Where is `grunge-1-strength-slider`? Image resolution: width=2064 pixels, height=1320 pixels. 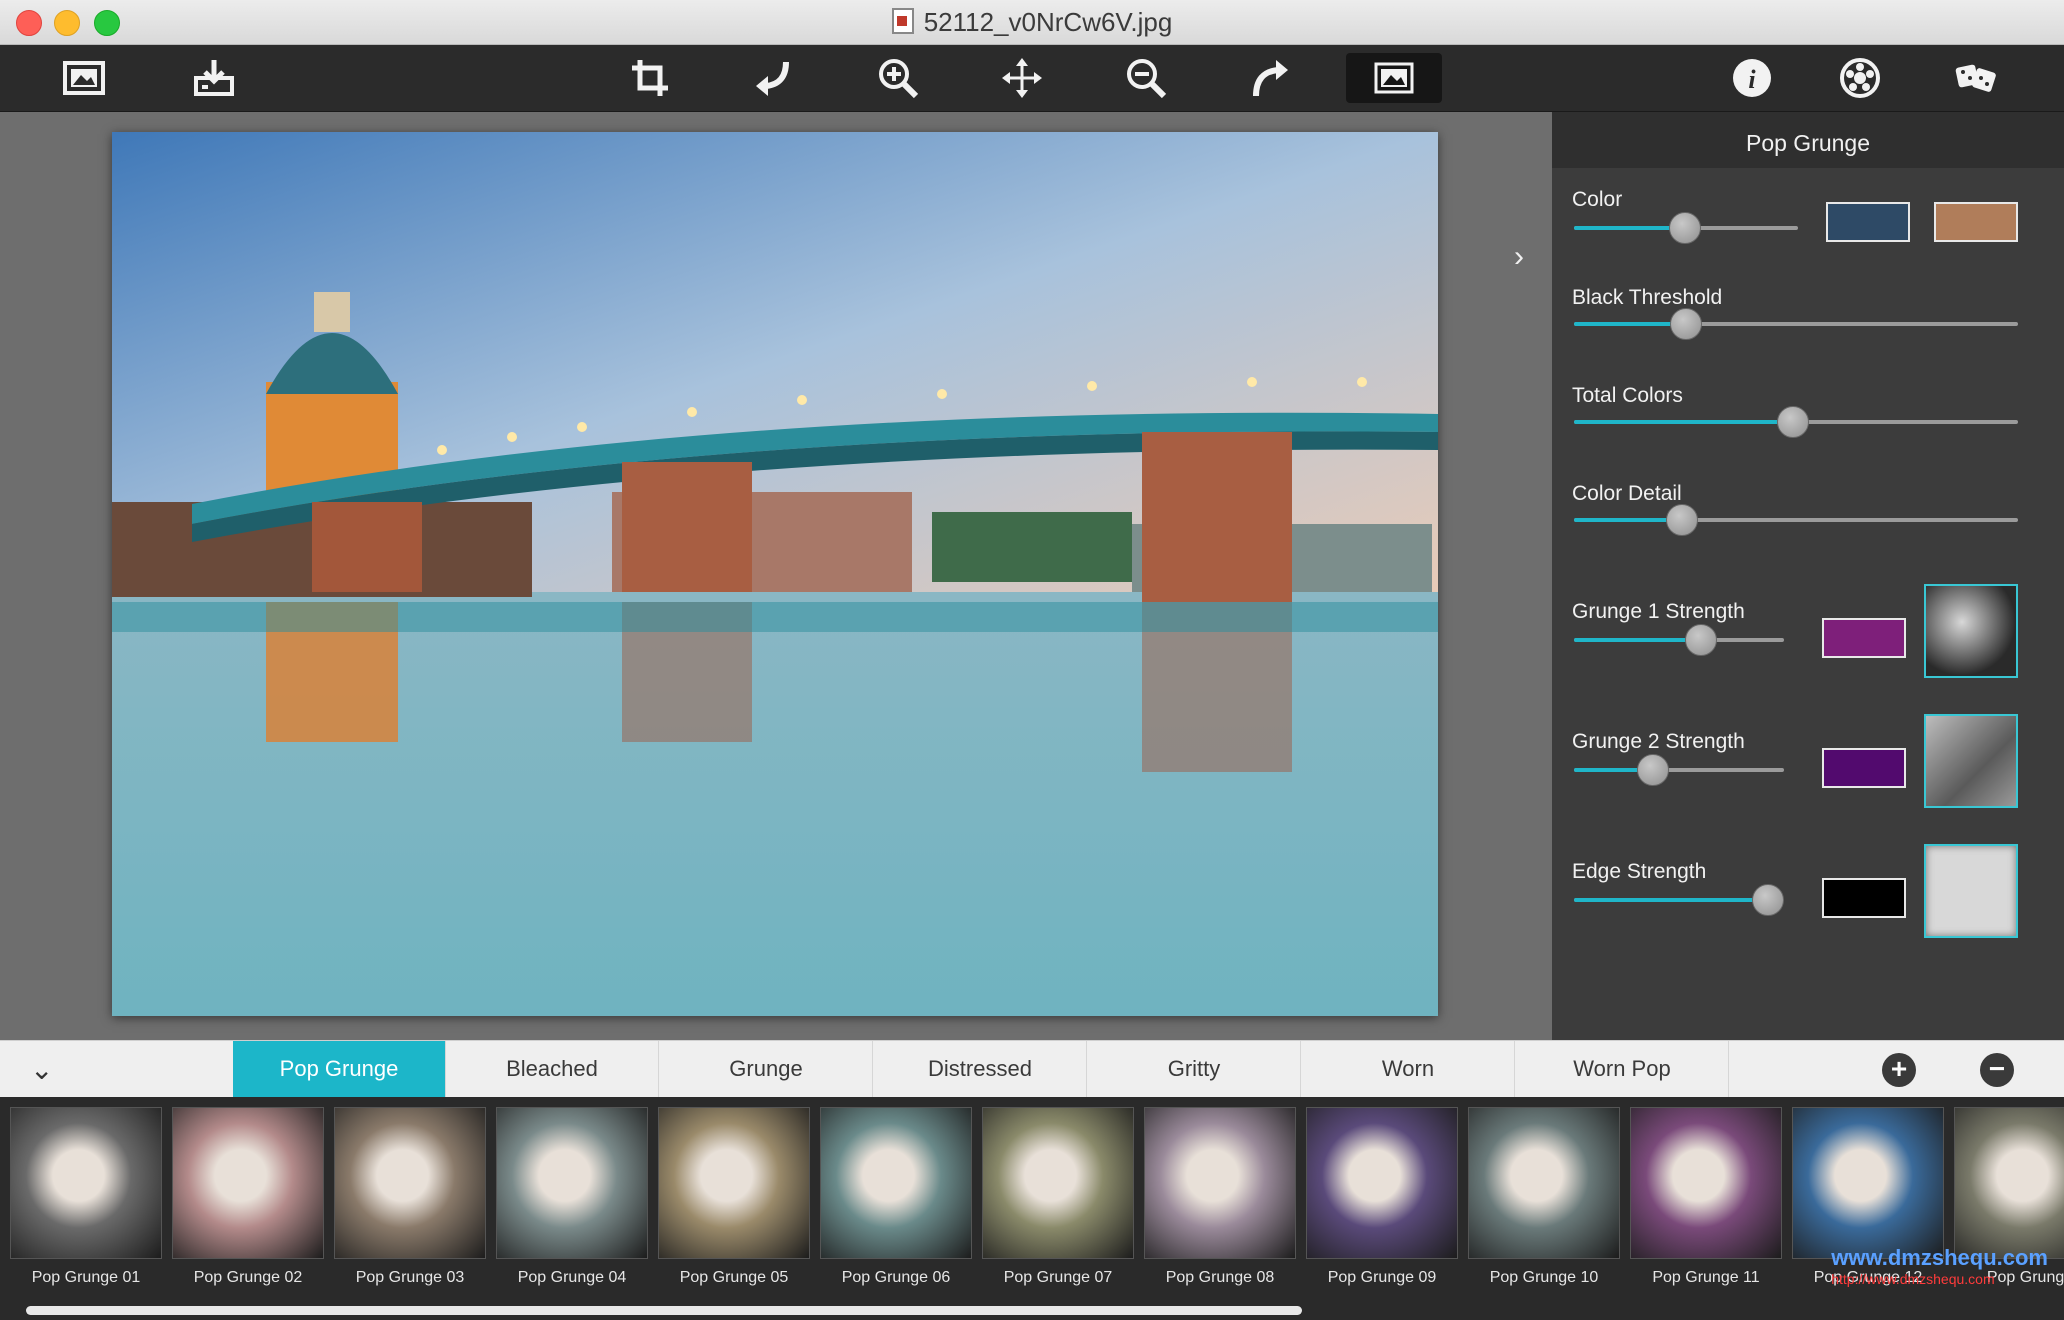
grunge-1-strength-slider is located at coordinates (1679, 640).